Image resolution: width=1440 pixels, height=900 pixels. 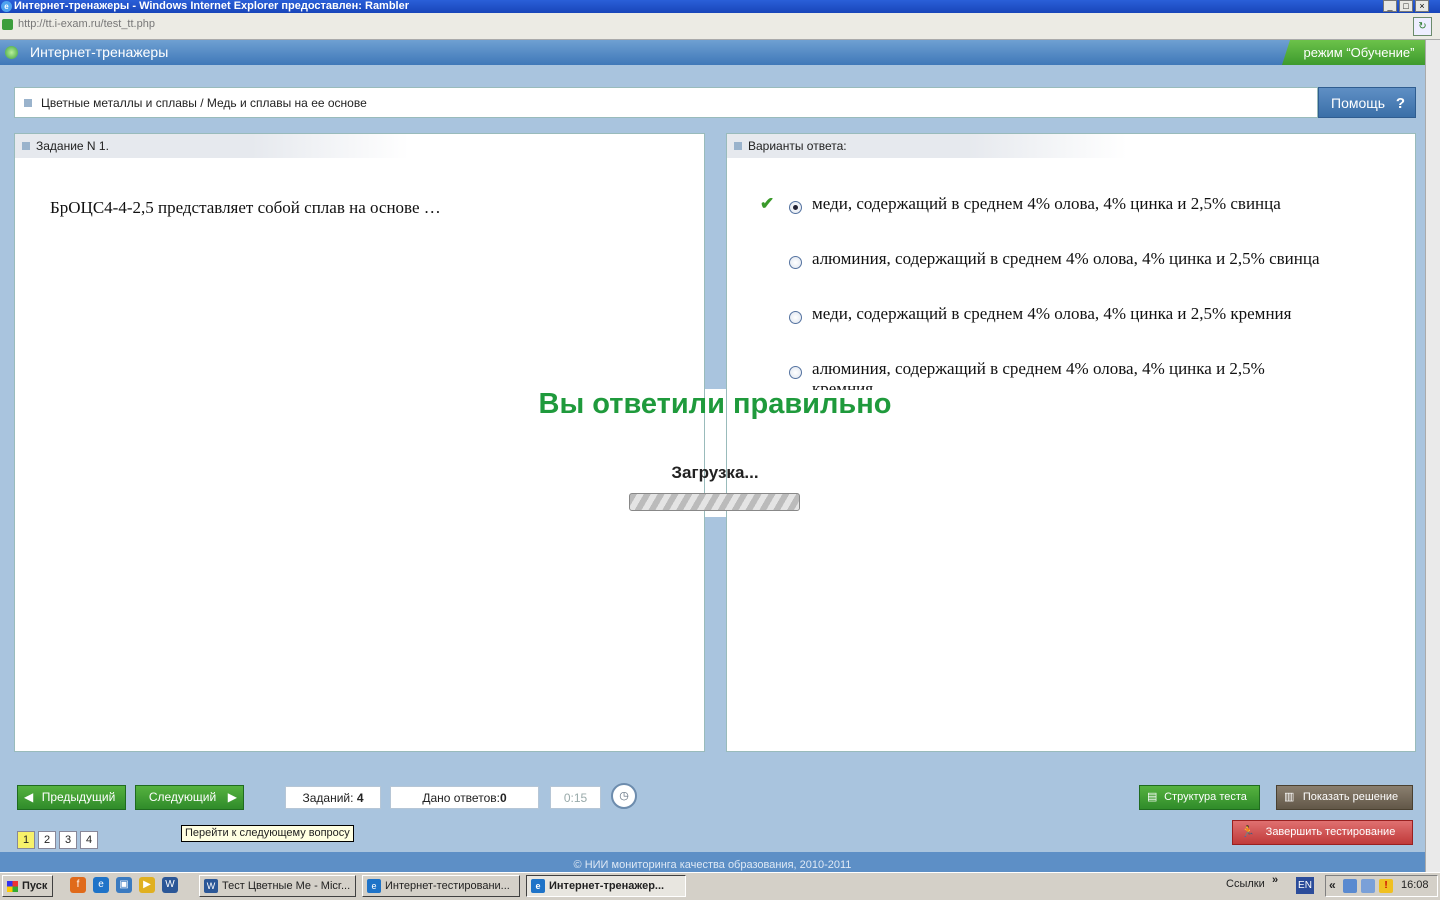 What do you see at coordinates (360, 798) in the screenshot?
I see `tasks-value: 4` at bounding box center [360, 798].